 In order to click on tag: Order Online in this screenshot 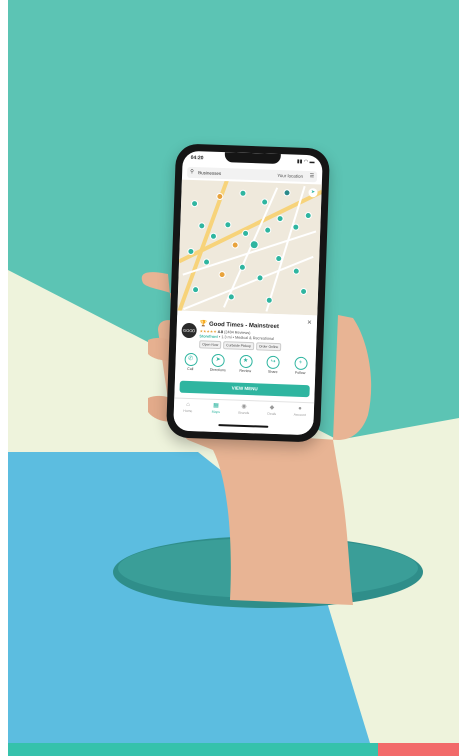, I will do `click(268, 347)`.